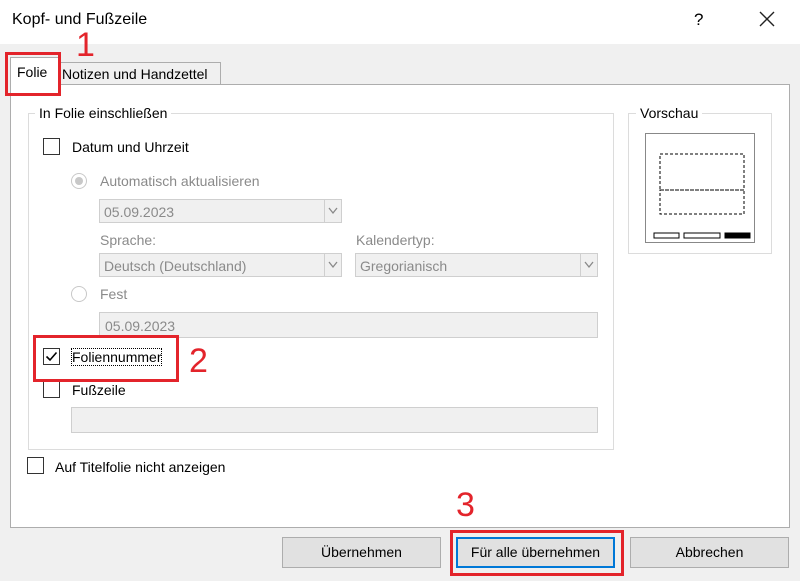  I want to click on tab-notizen-label: Notizen und Handzettel, so click(135, 74).